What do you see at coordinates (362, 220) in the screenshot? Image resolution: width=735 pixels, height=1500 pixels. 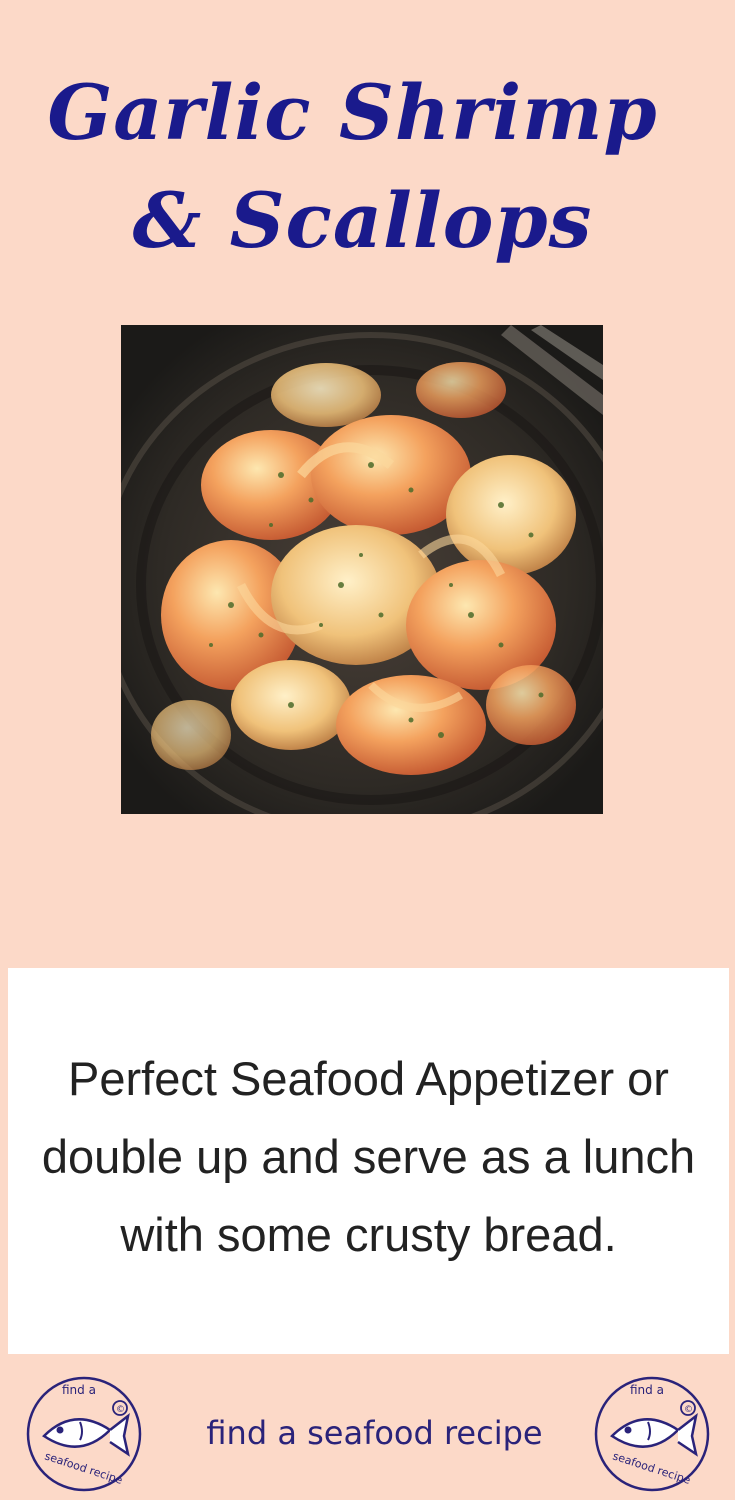 I see `title-line-2: & Scallops` at bounding box center [362, 220].